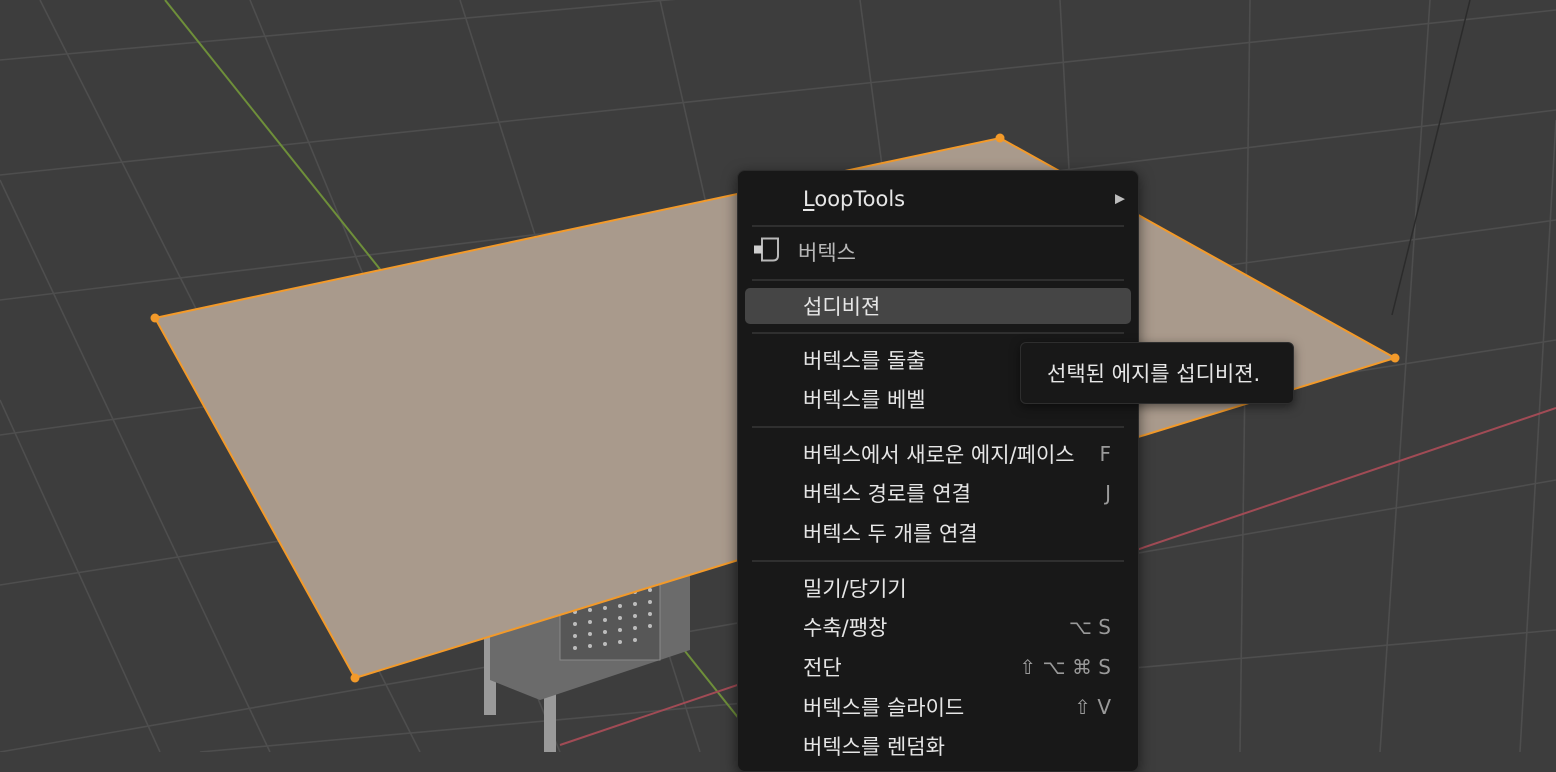 The image size is (1556, 772). Describe the element at coordinates (884, 708) in the screenshot. I see `menu-item-label: 버텍스를 슬라이드` at that location.